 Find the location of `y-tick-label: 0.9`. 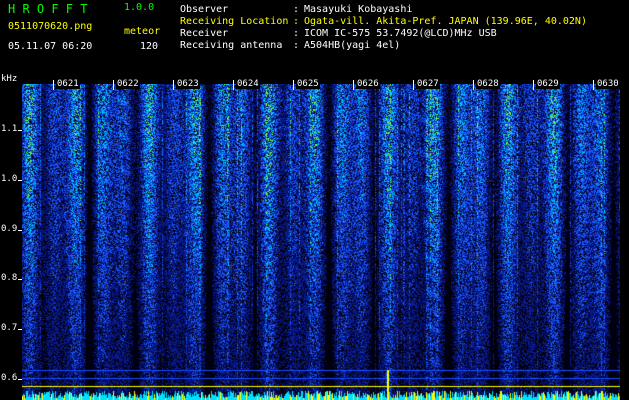

y-tick-label: 0.9 is located at coordinates (9, 228).